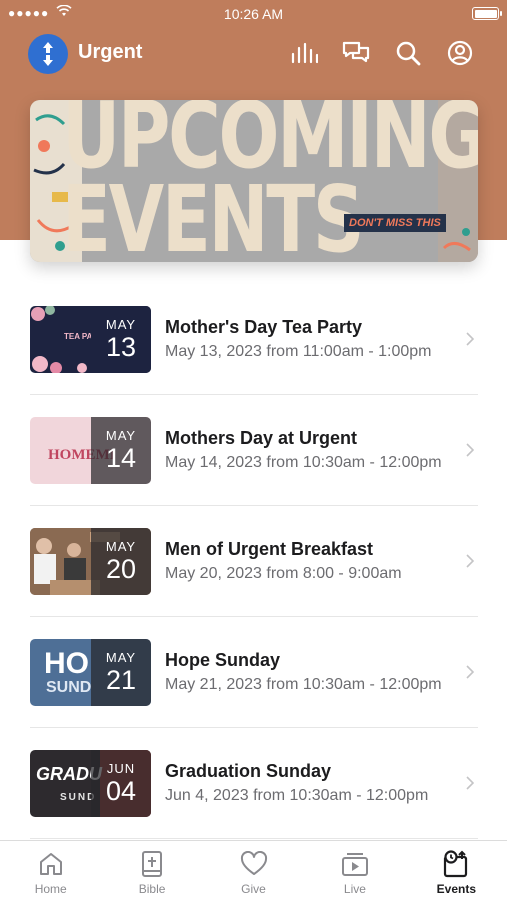 This screenshot has height=900, width=507. Describe the element at coordinates (487, 13) in the screenshot. I see `battery-icon` at that location.